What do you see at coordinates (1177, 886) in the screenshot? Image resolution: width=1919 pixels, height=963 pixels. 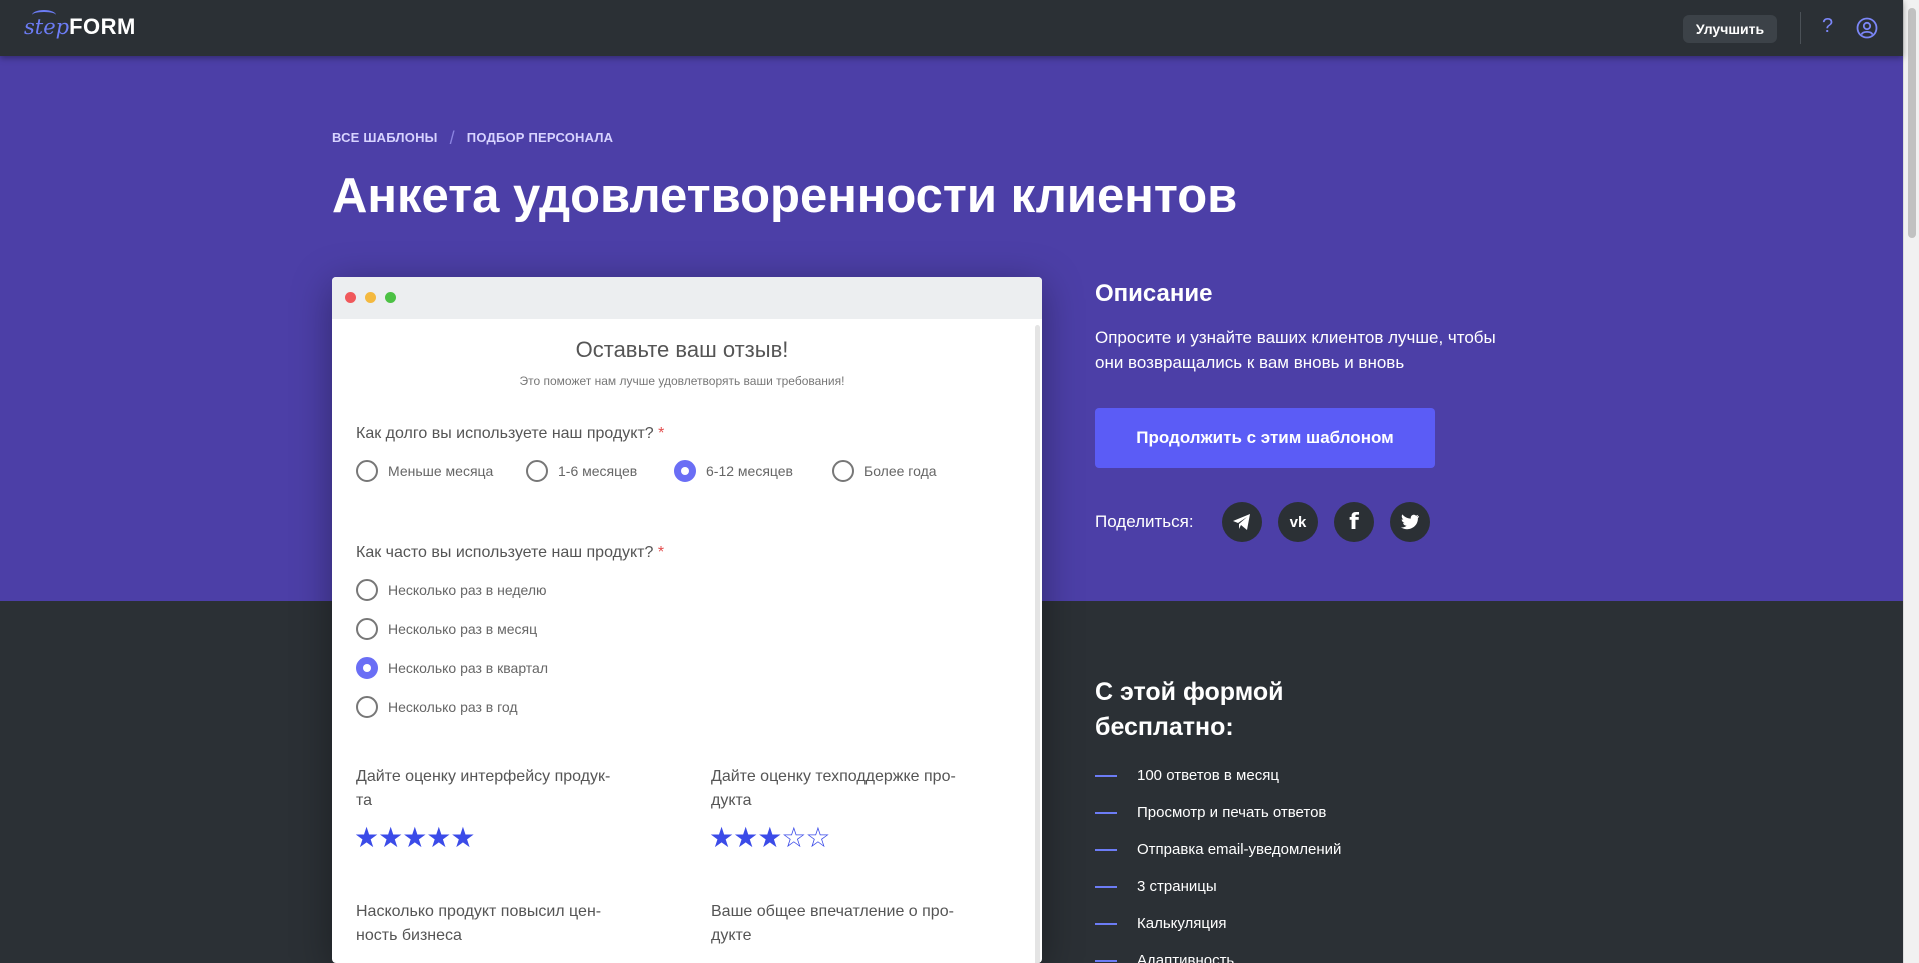 I see `feature-label: 3 страницы` at bounding box center [1177, 886].